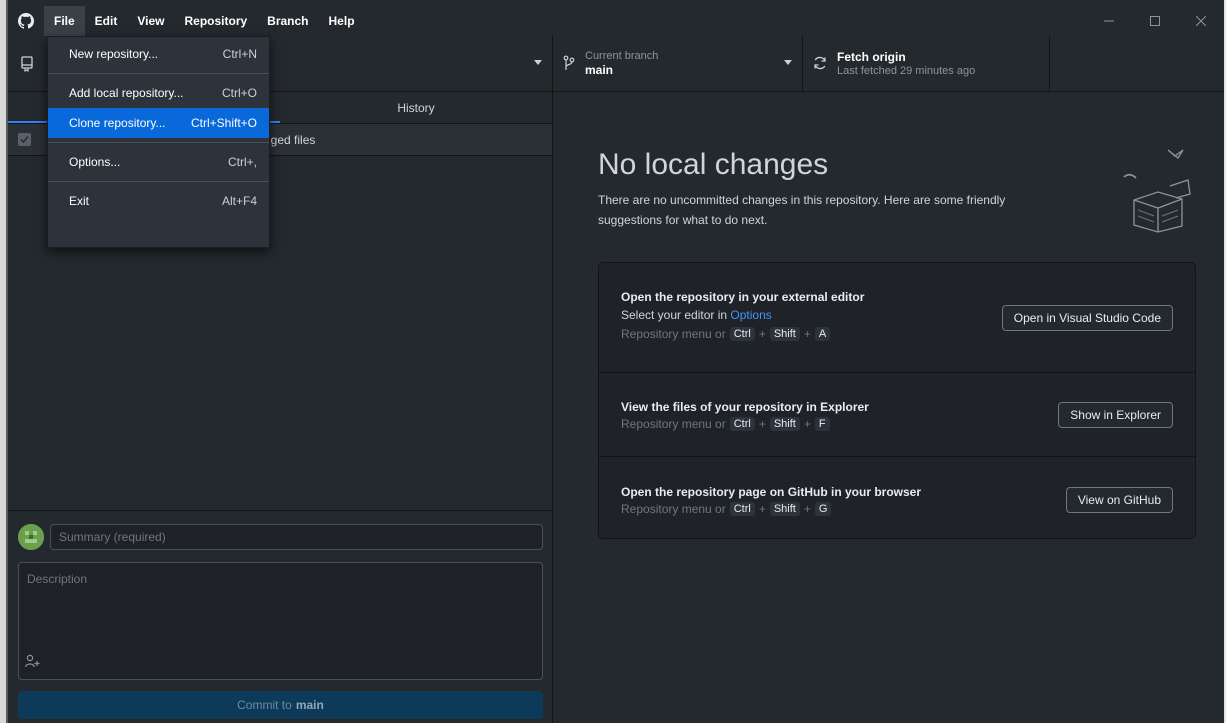 The width and height of the screenshot is (1226, 723). I want to click on close-button, so click(1201, 21).